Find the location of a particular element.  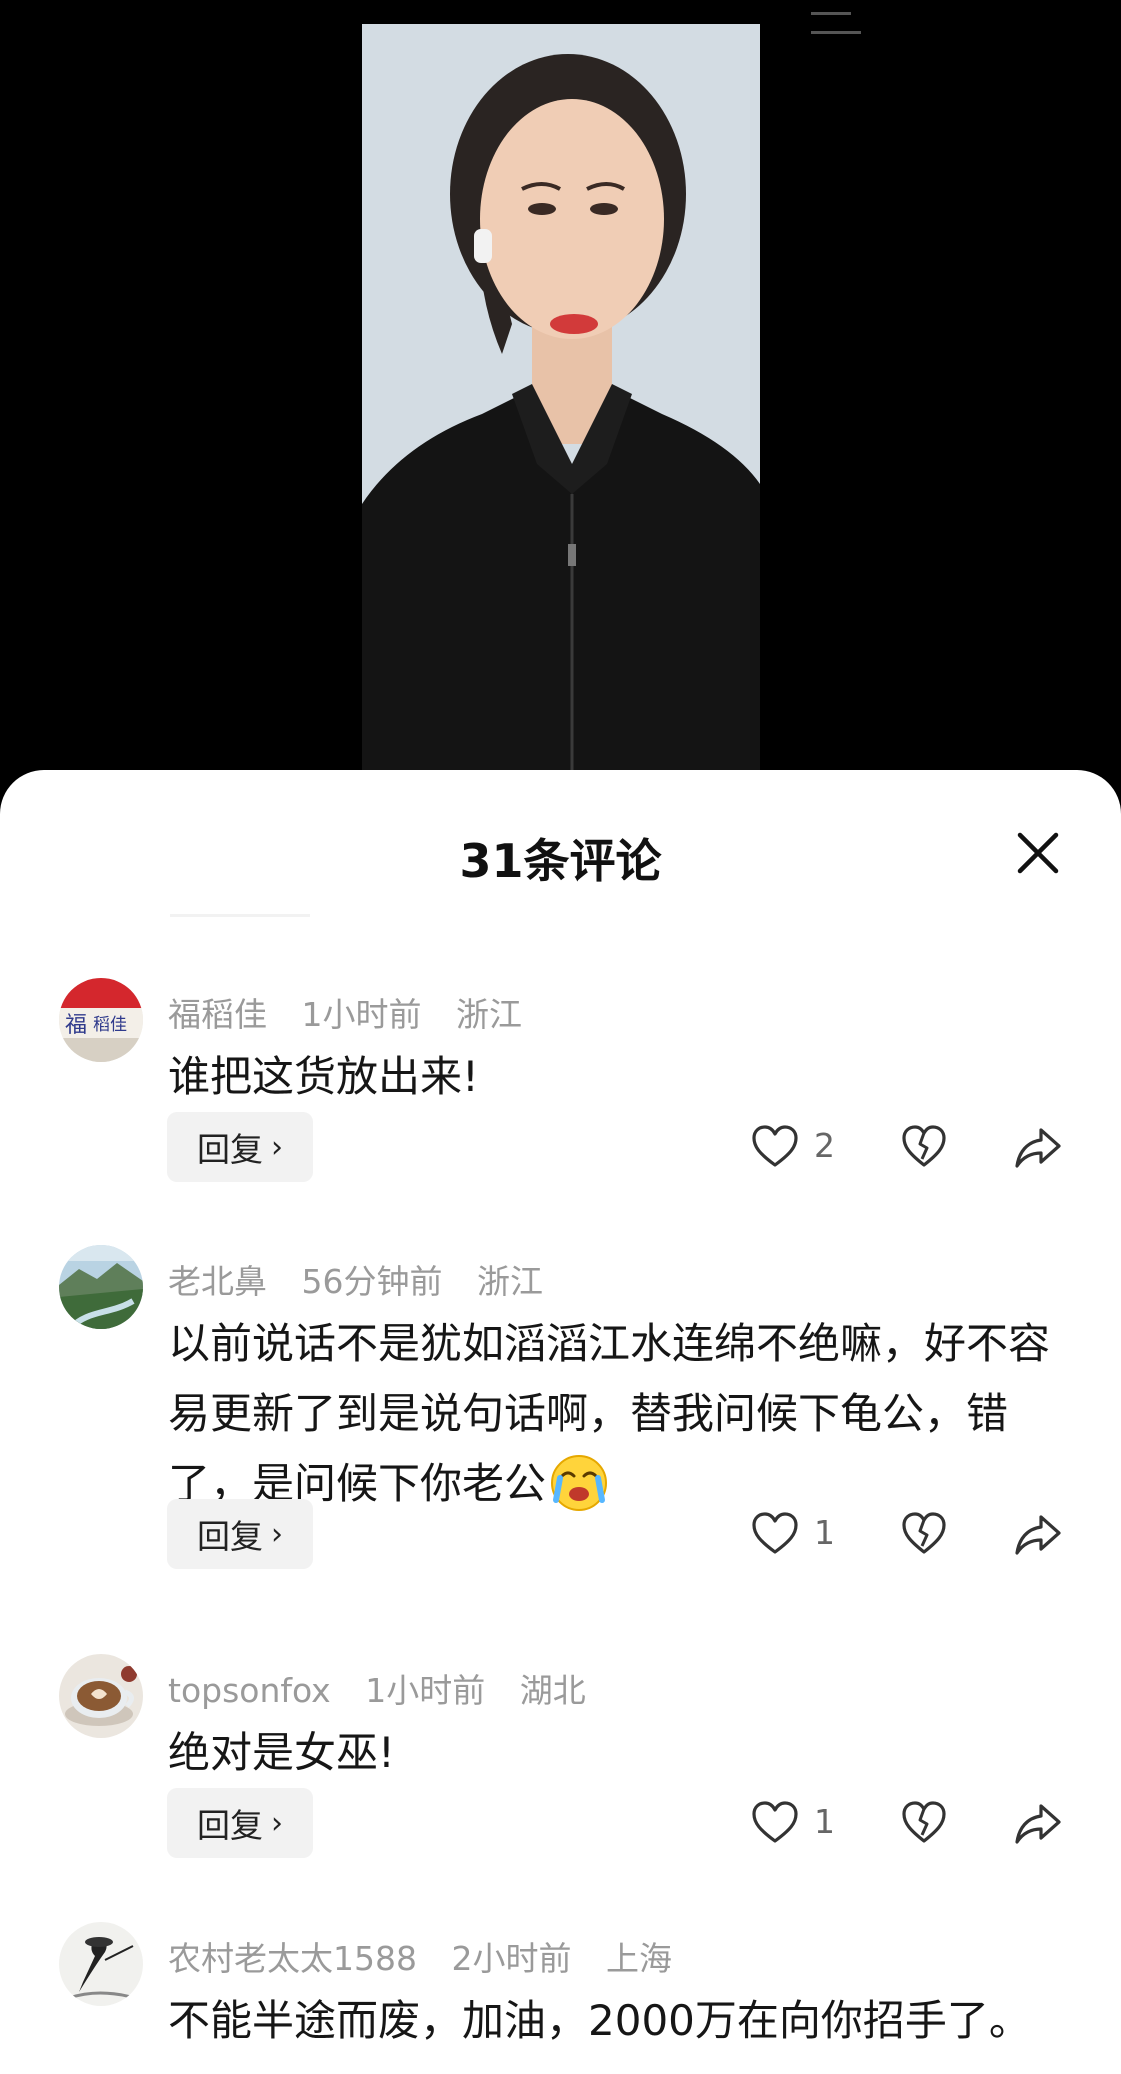

username: 农村老太太1588 is located at coordinates (292, 1958).